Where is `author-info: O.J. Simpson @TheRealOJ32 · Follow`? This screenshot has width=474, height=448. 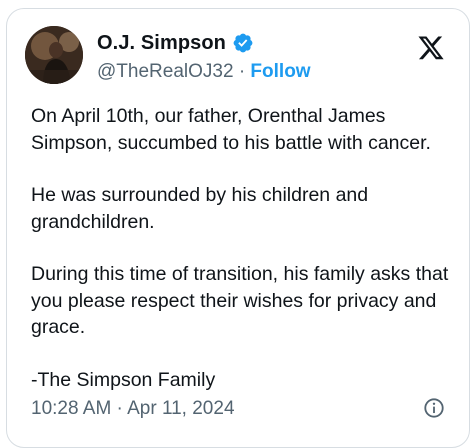 author-info: O.J. Simpson @TheRealOJ32 · Follow is located at coordinates (204, 56).